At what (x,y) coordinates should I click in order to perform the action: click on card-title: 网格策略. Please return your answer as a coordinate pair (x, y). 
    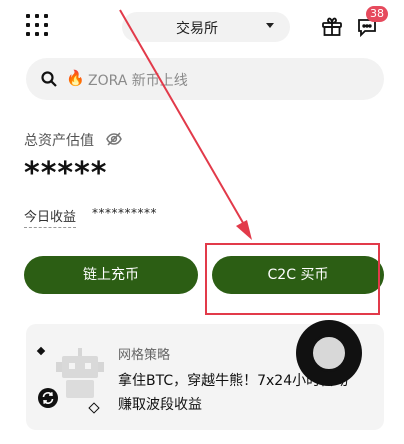
    Looking at the image, I should click on (144, 355).